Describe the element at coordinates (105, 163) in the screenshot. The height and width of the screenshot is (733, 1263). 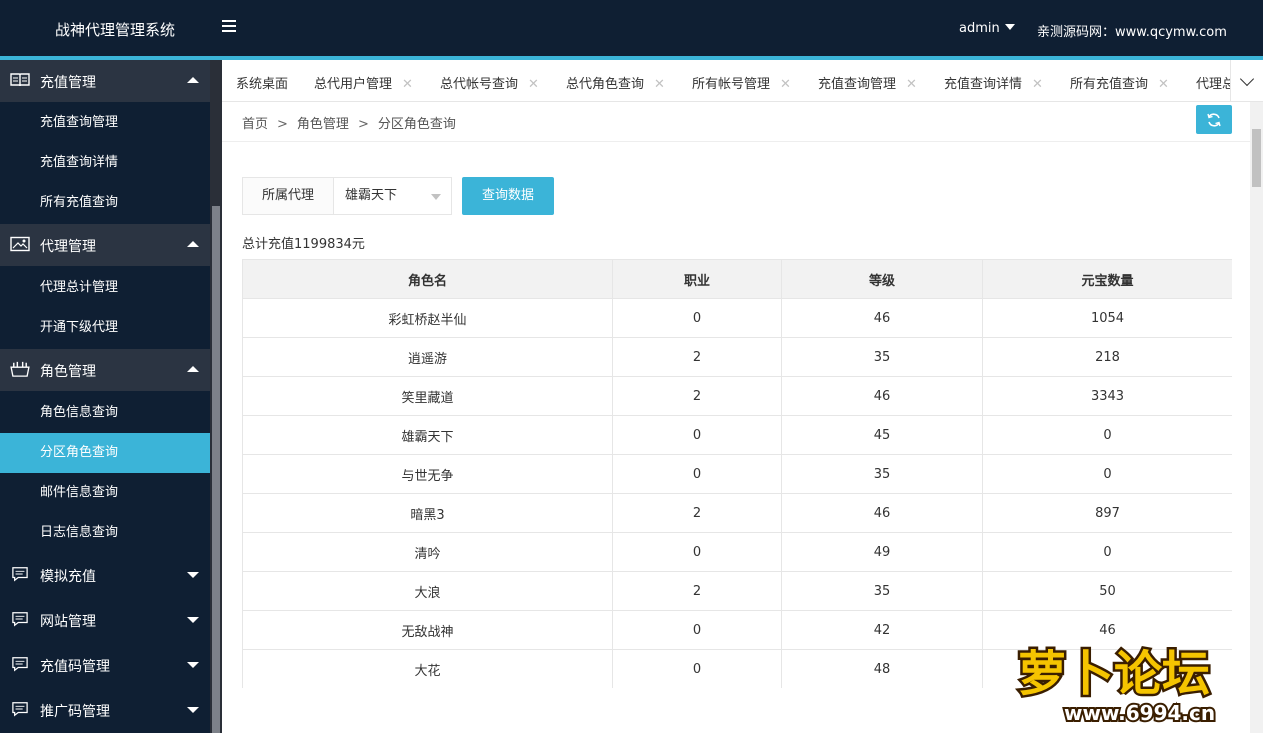
I see `sidebar-item-recharge-detail: 充值查询详情` at that location.